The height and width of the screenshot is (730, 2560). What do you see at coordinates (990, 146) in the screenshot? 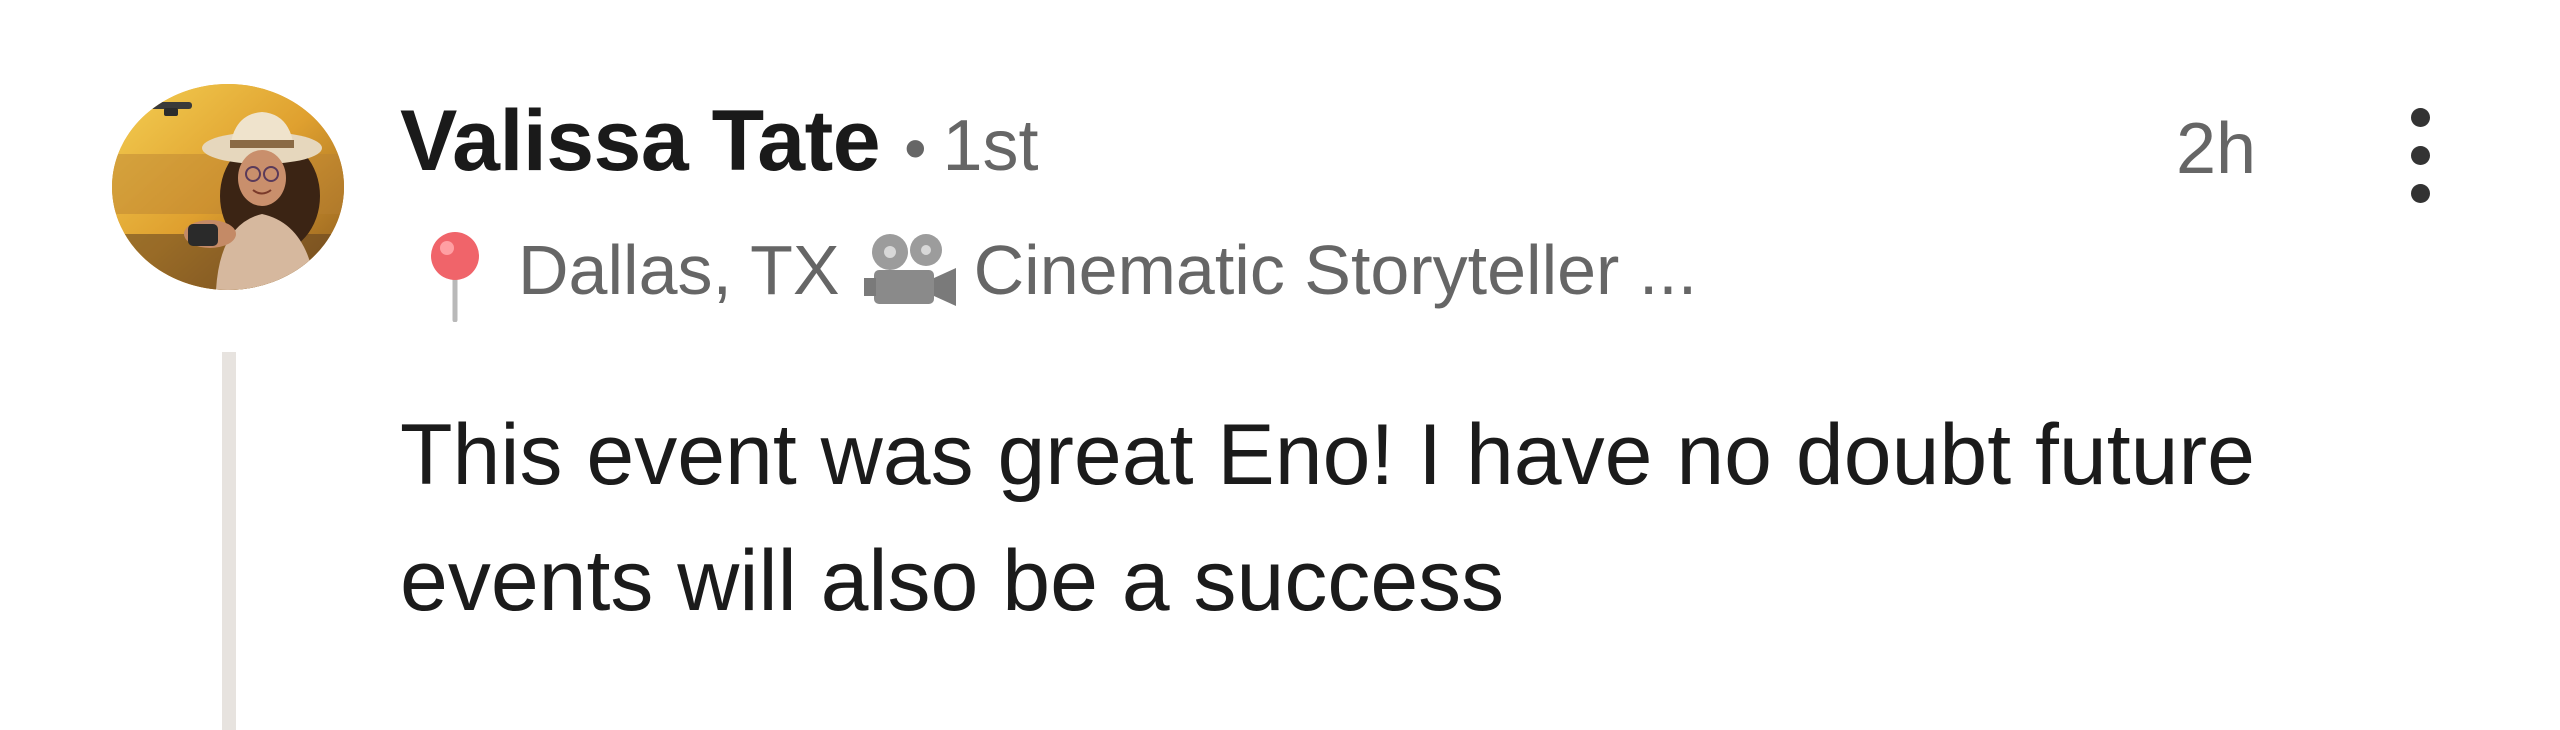
I see `connection-degree: 1st` at bounding box center [990, 146].